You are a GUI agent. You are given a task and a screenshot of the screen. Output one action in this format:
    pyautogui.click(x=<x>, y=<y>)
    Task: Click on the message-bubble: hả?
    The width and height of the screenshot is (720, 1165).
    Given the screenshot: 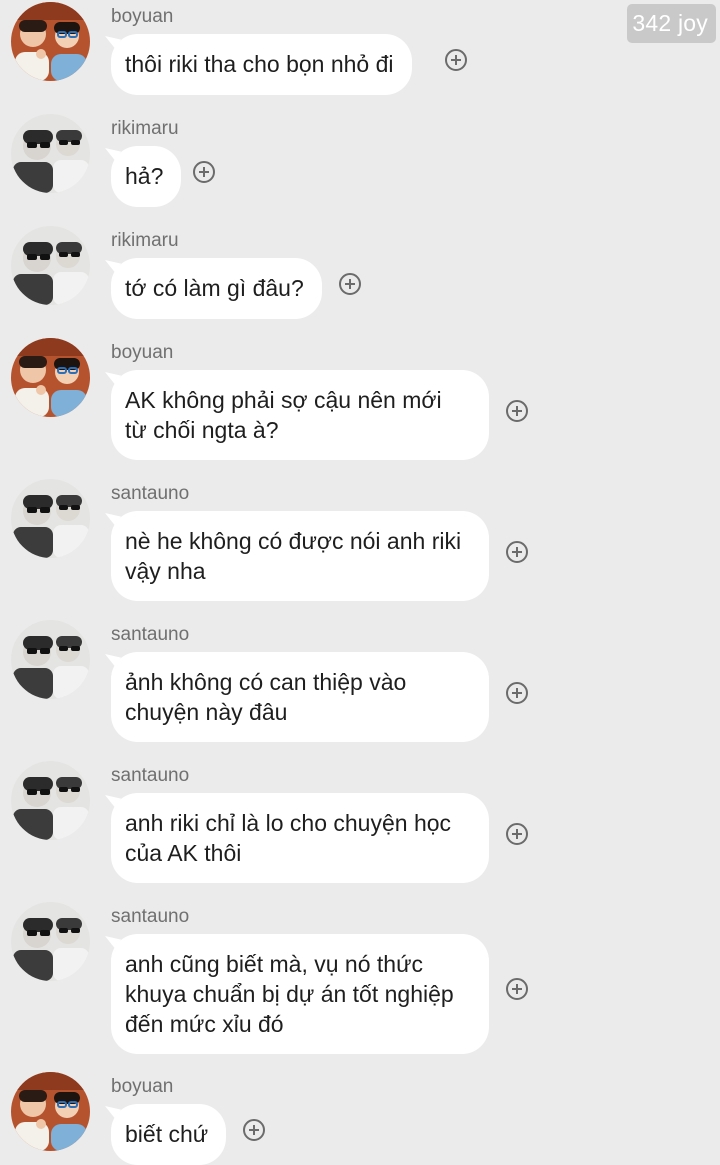 What is the action you would take?
    pyautogui.click(x=146, y=176)
    